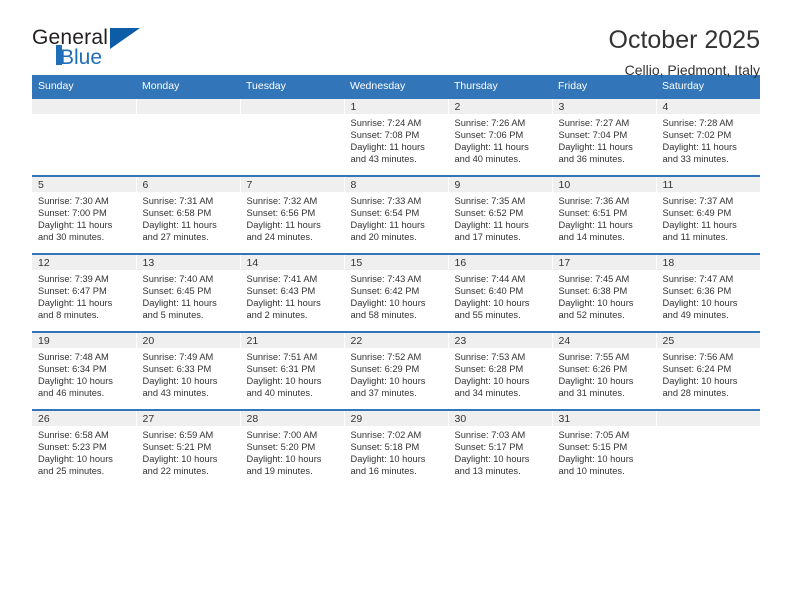 The image size is (792, 612). Describe the element at coordinates (188, 184) in the screenshot. I see `day-number: 6` at that location.